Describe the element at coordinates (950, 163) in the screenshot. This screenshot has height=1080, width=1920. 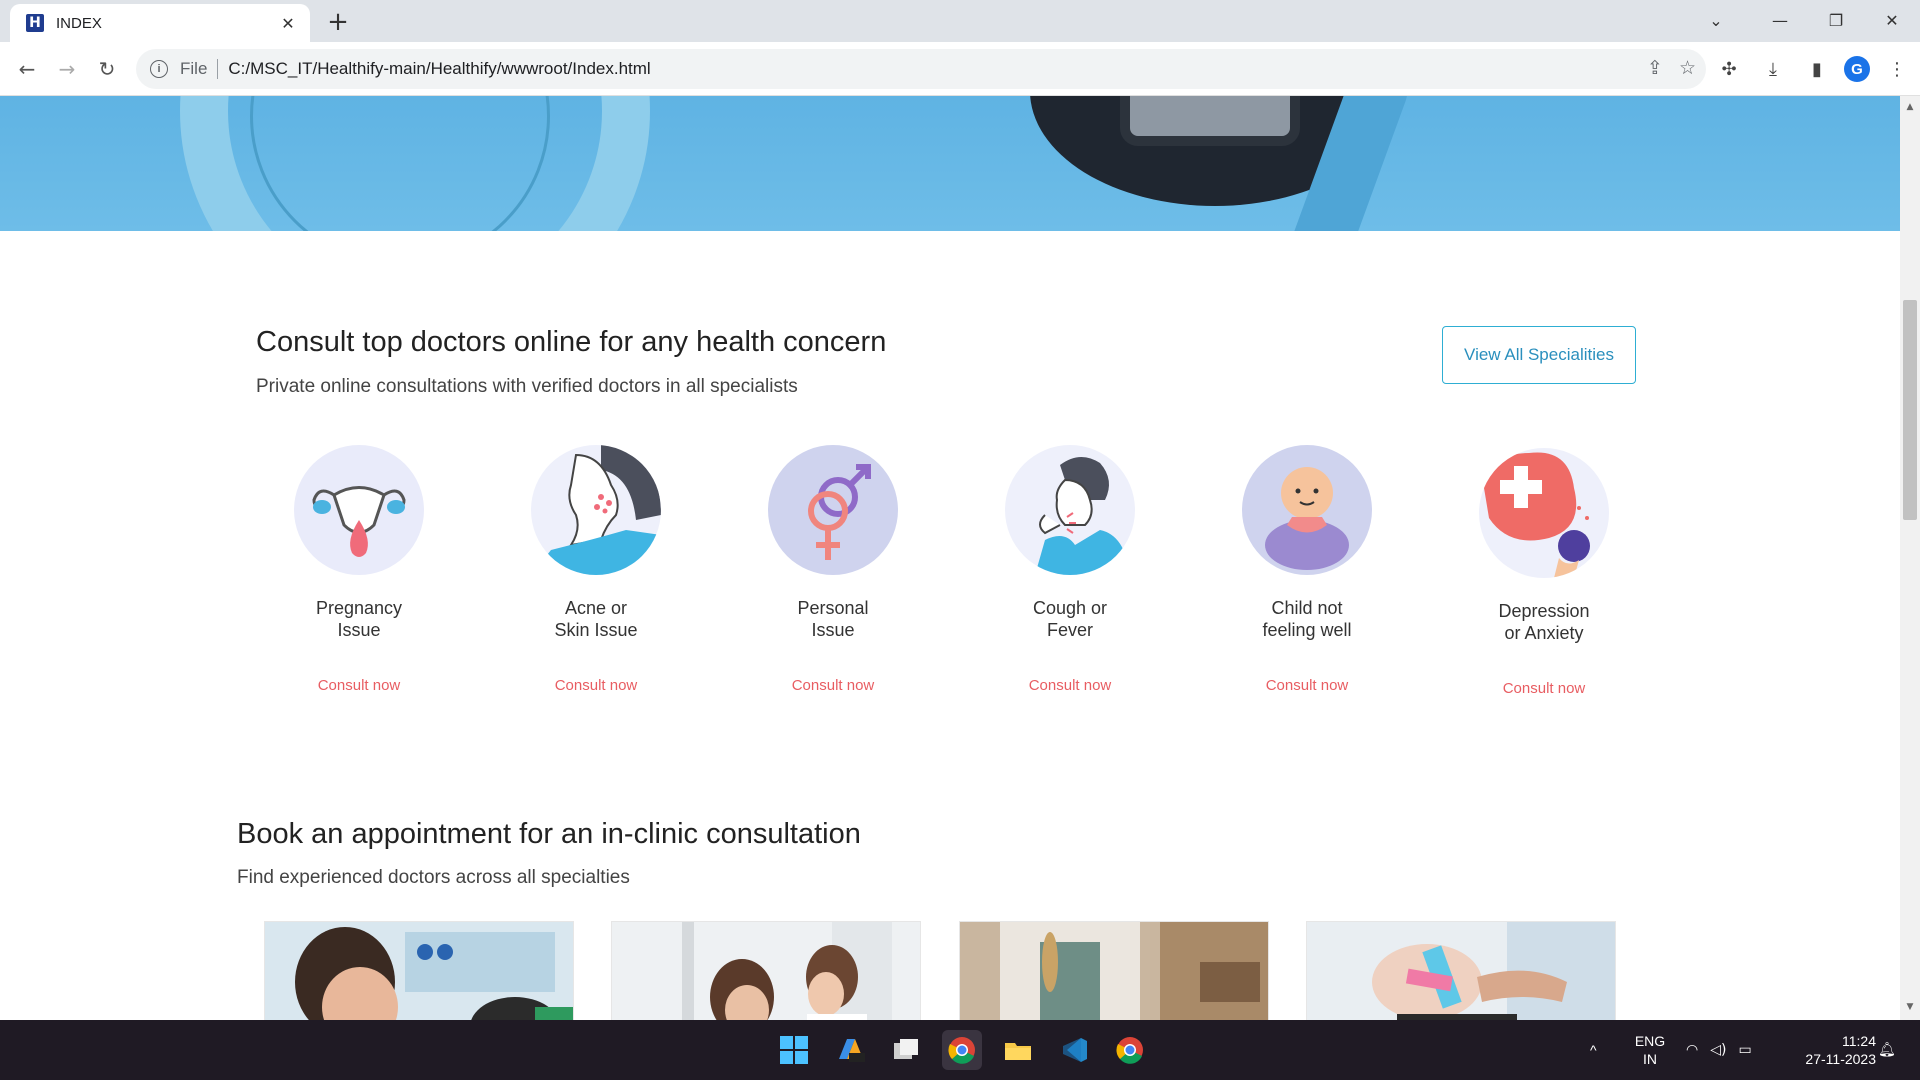
I see `hero-banner-image` at that location.